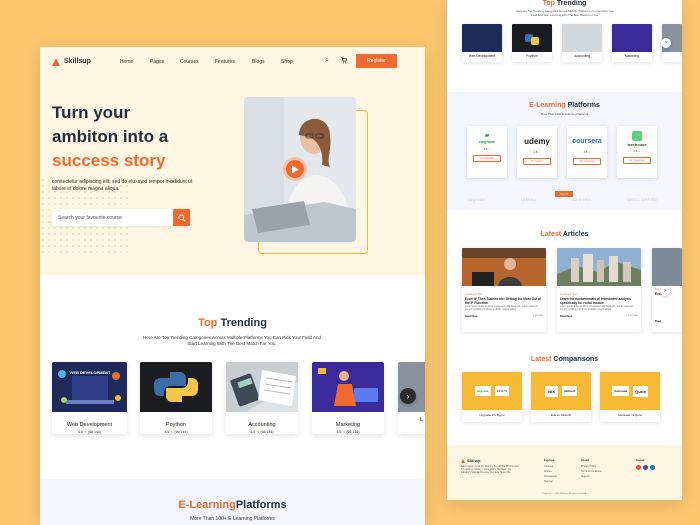 The image size is (700, 525). Describe the element at coordinates (564, 105) in the screenshot. I see `platforms-title-small: E-Learning Platforms` at that location.